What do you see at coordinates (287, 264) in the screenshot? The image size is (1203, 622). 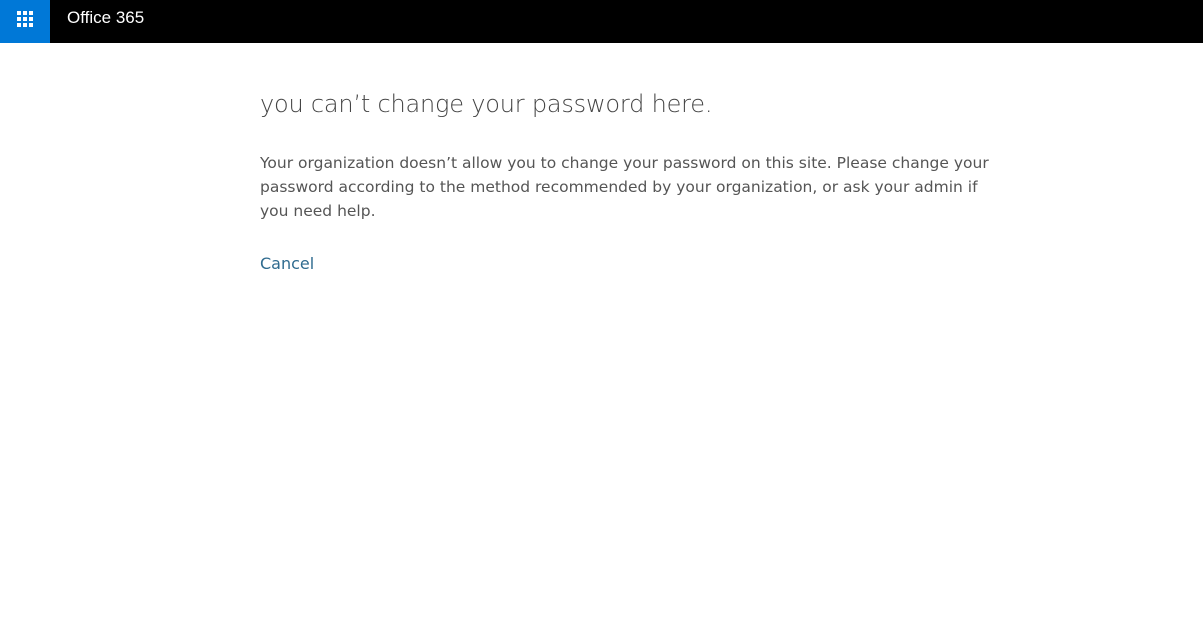 I see `cancel-link: Cancel` at bounding box center [287, 264].